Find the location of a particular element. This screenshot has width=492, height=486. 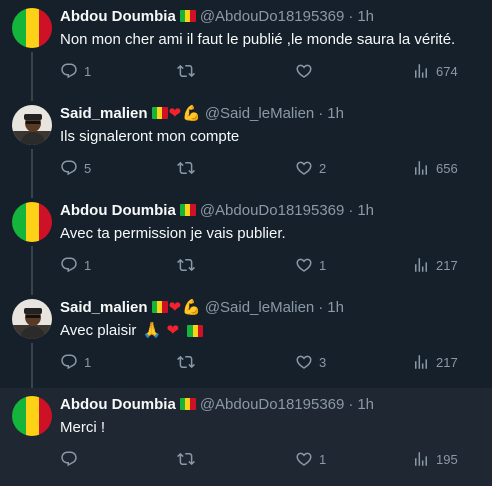

tweet-actions: 1 3 217 is located at coordinates (260, 362).